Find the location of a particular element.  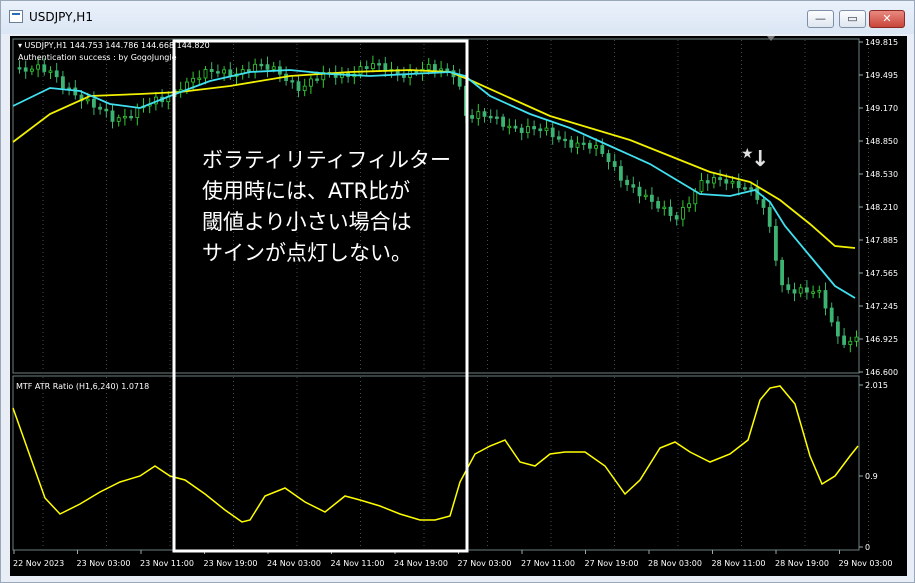

x-tick-label: 24 Nov 03:00 is located at coordinates (294, 563).